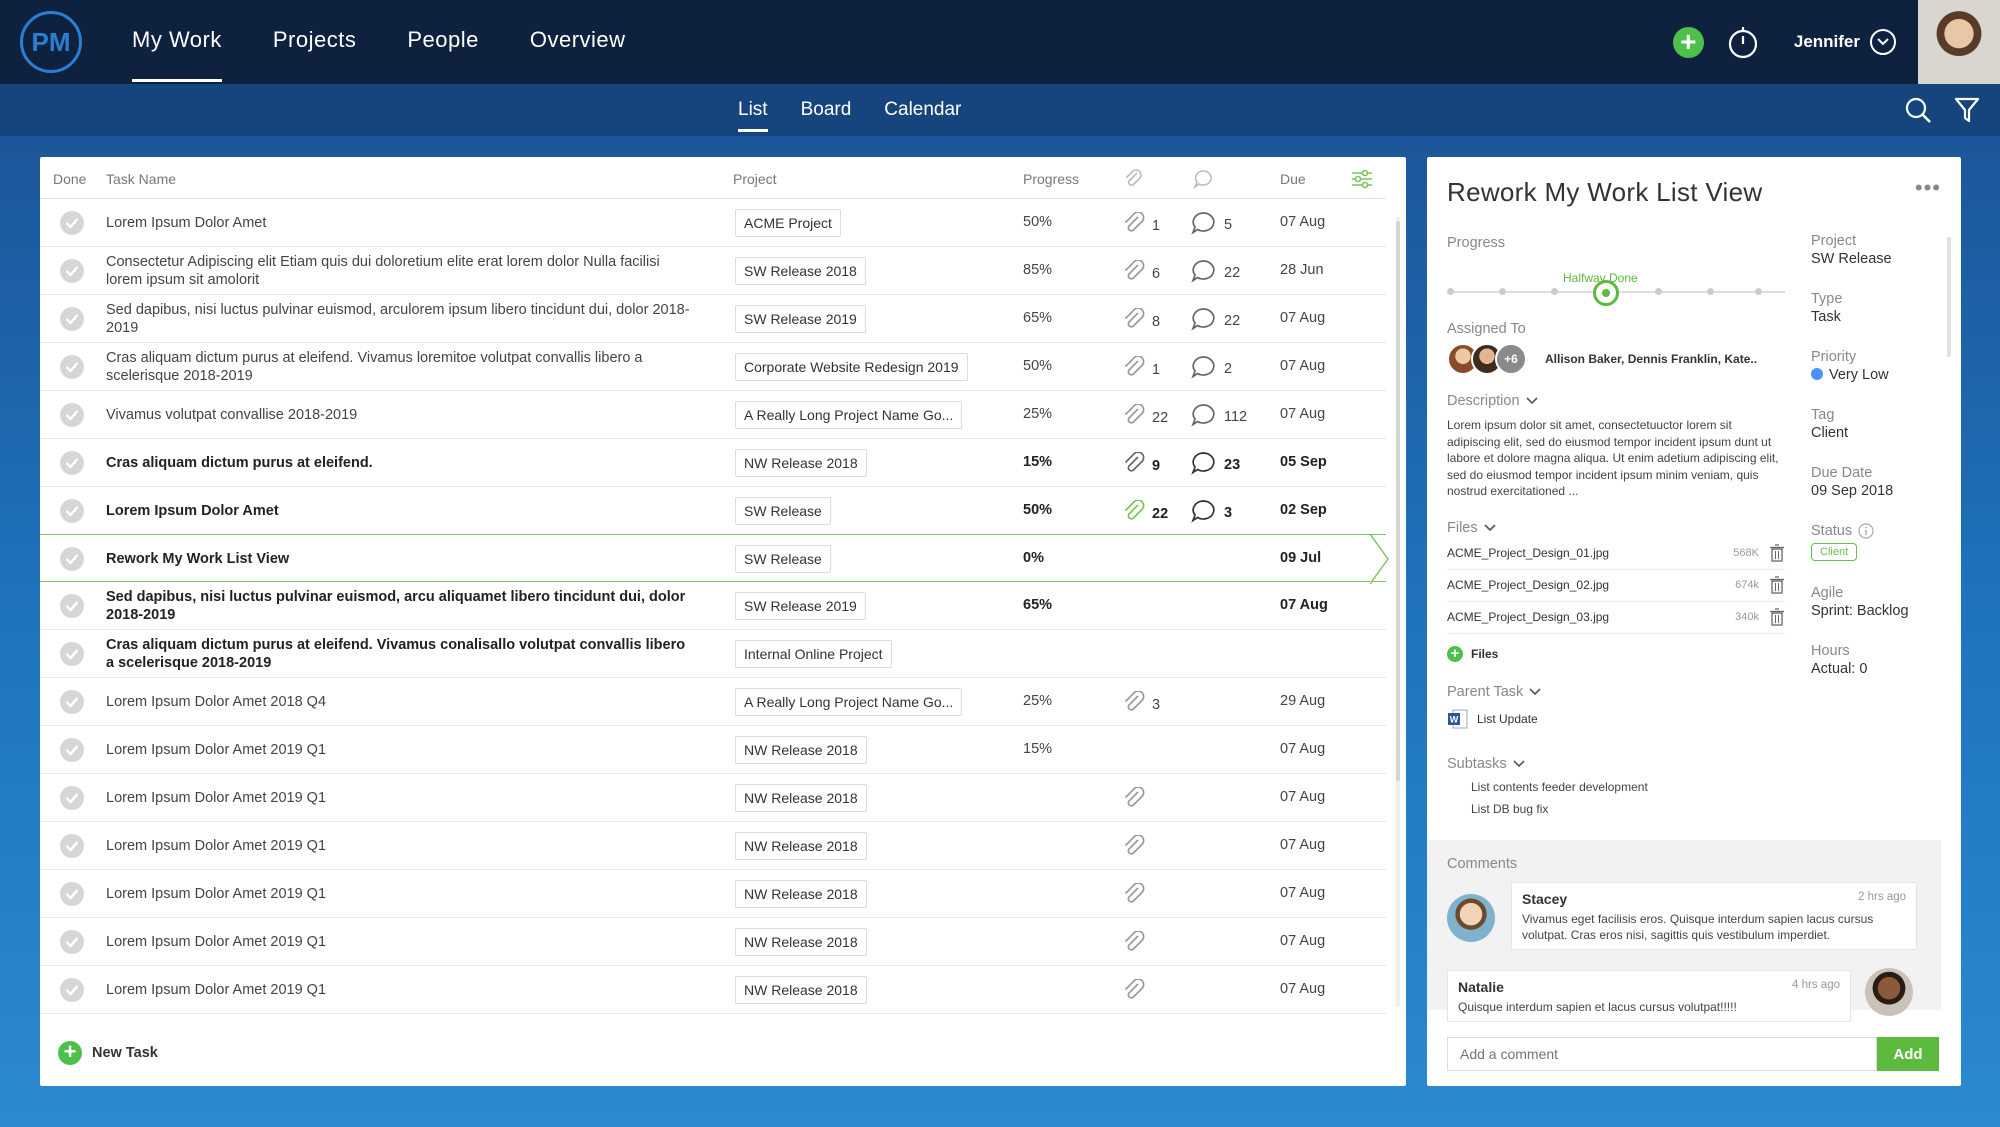  What do you see at coordinates (826, 110) in the screenshot?
I see `tab-board: Board` at bounding box center [826, 110].